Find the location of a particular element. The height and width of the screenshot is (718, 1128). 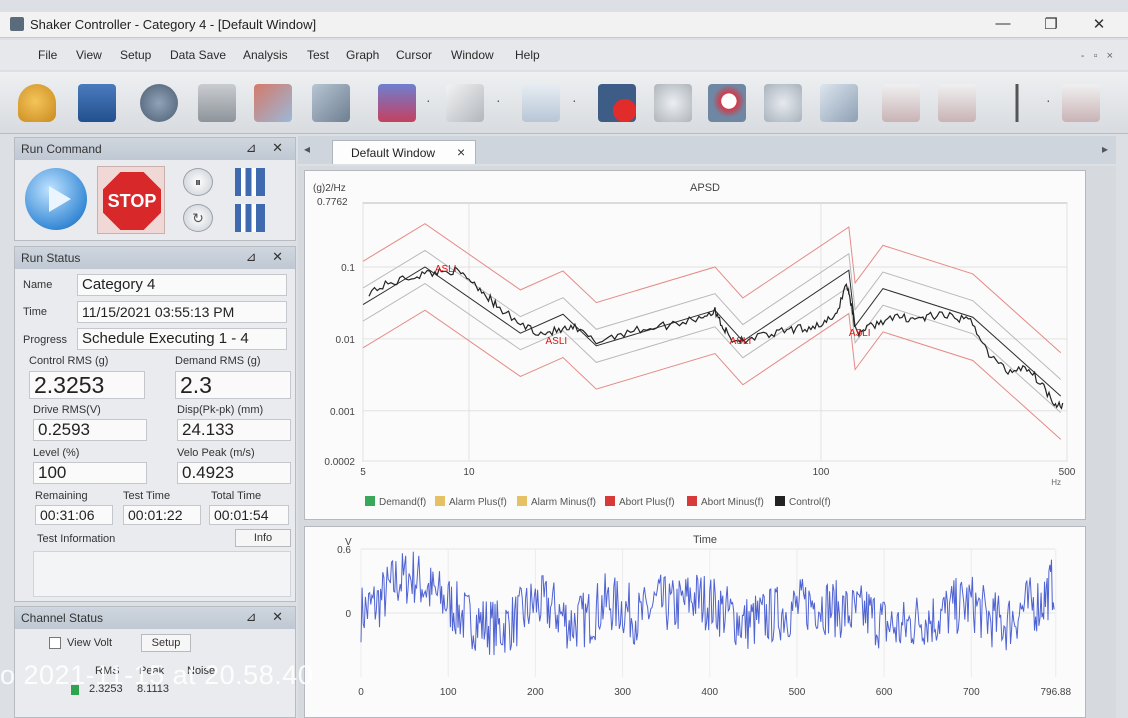

save-icon is located at coordinates (97, 103).